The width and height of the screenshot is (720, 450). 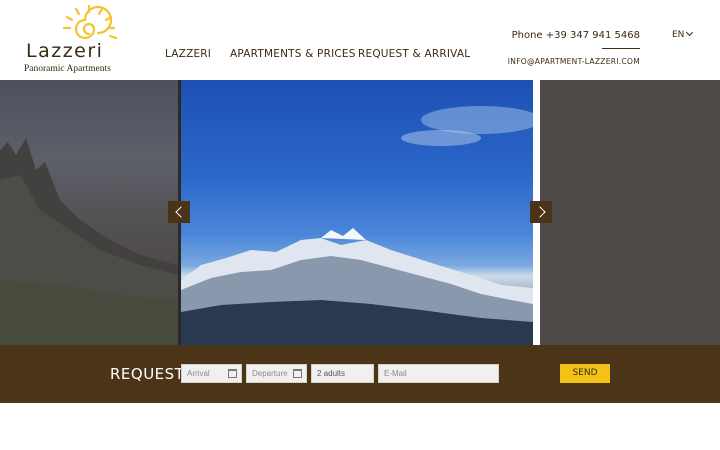 What do you see at coordinates (621, 48) in the screenshot?
I see `contact-divider` at bounding box center [621, 48].